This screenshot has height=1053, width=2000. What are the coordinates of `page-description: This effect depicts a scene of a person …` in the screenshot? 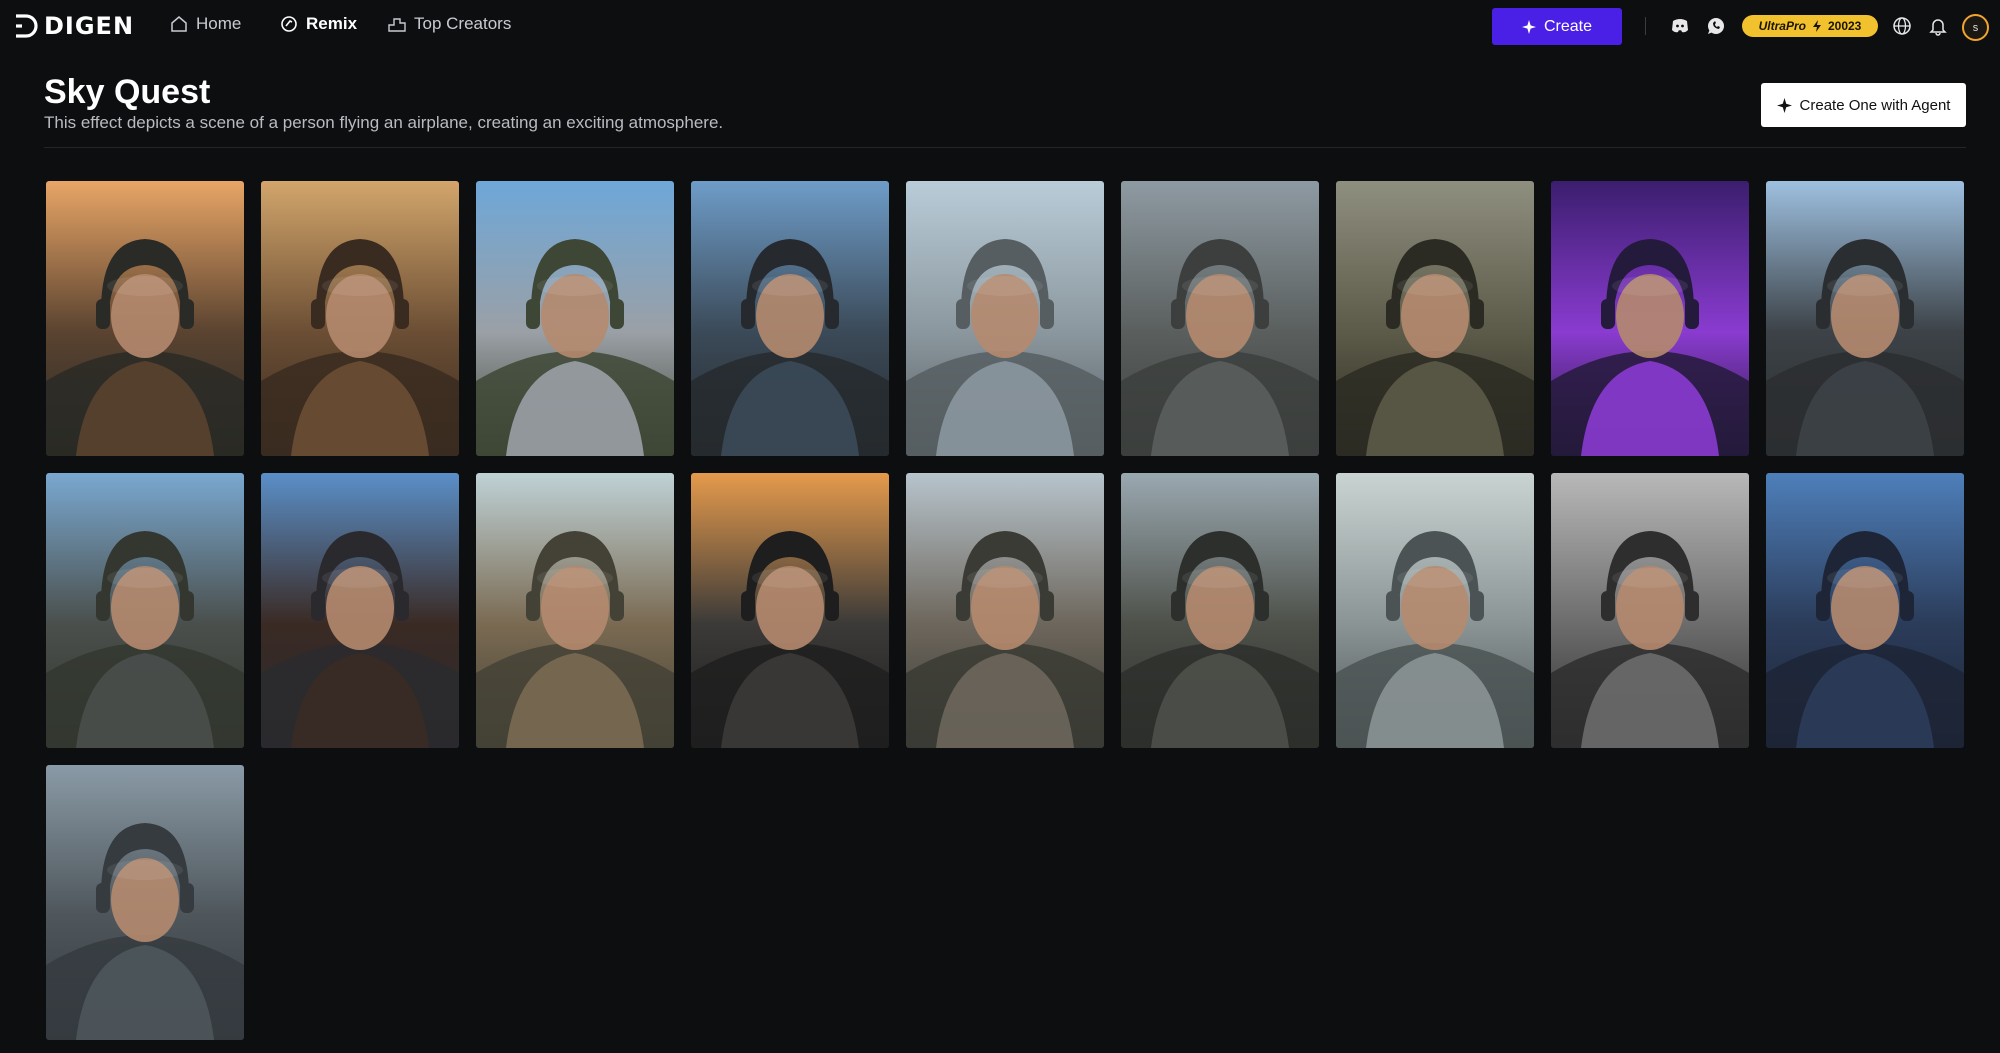 It's located at (384, 122).